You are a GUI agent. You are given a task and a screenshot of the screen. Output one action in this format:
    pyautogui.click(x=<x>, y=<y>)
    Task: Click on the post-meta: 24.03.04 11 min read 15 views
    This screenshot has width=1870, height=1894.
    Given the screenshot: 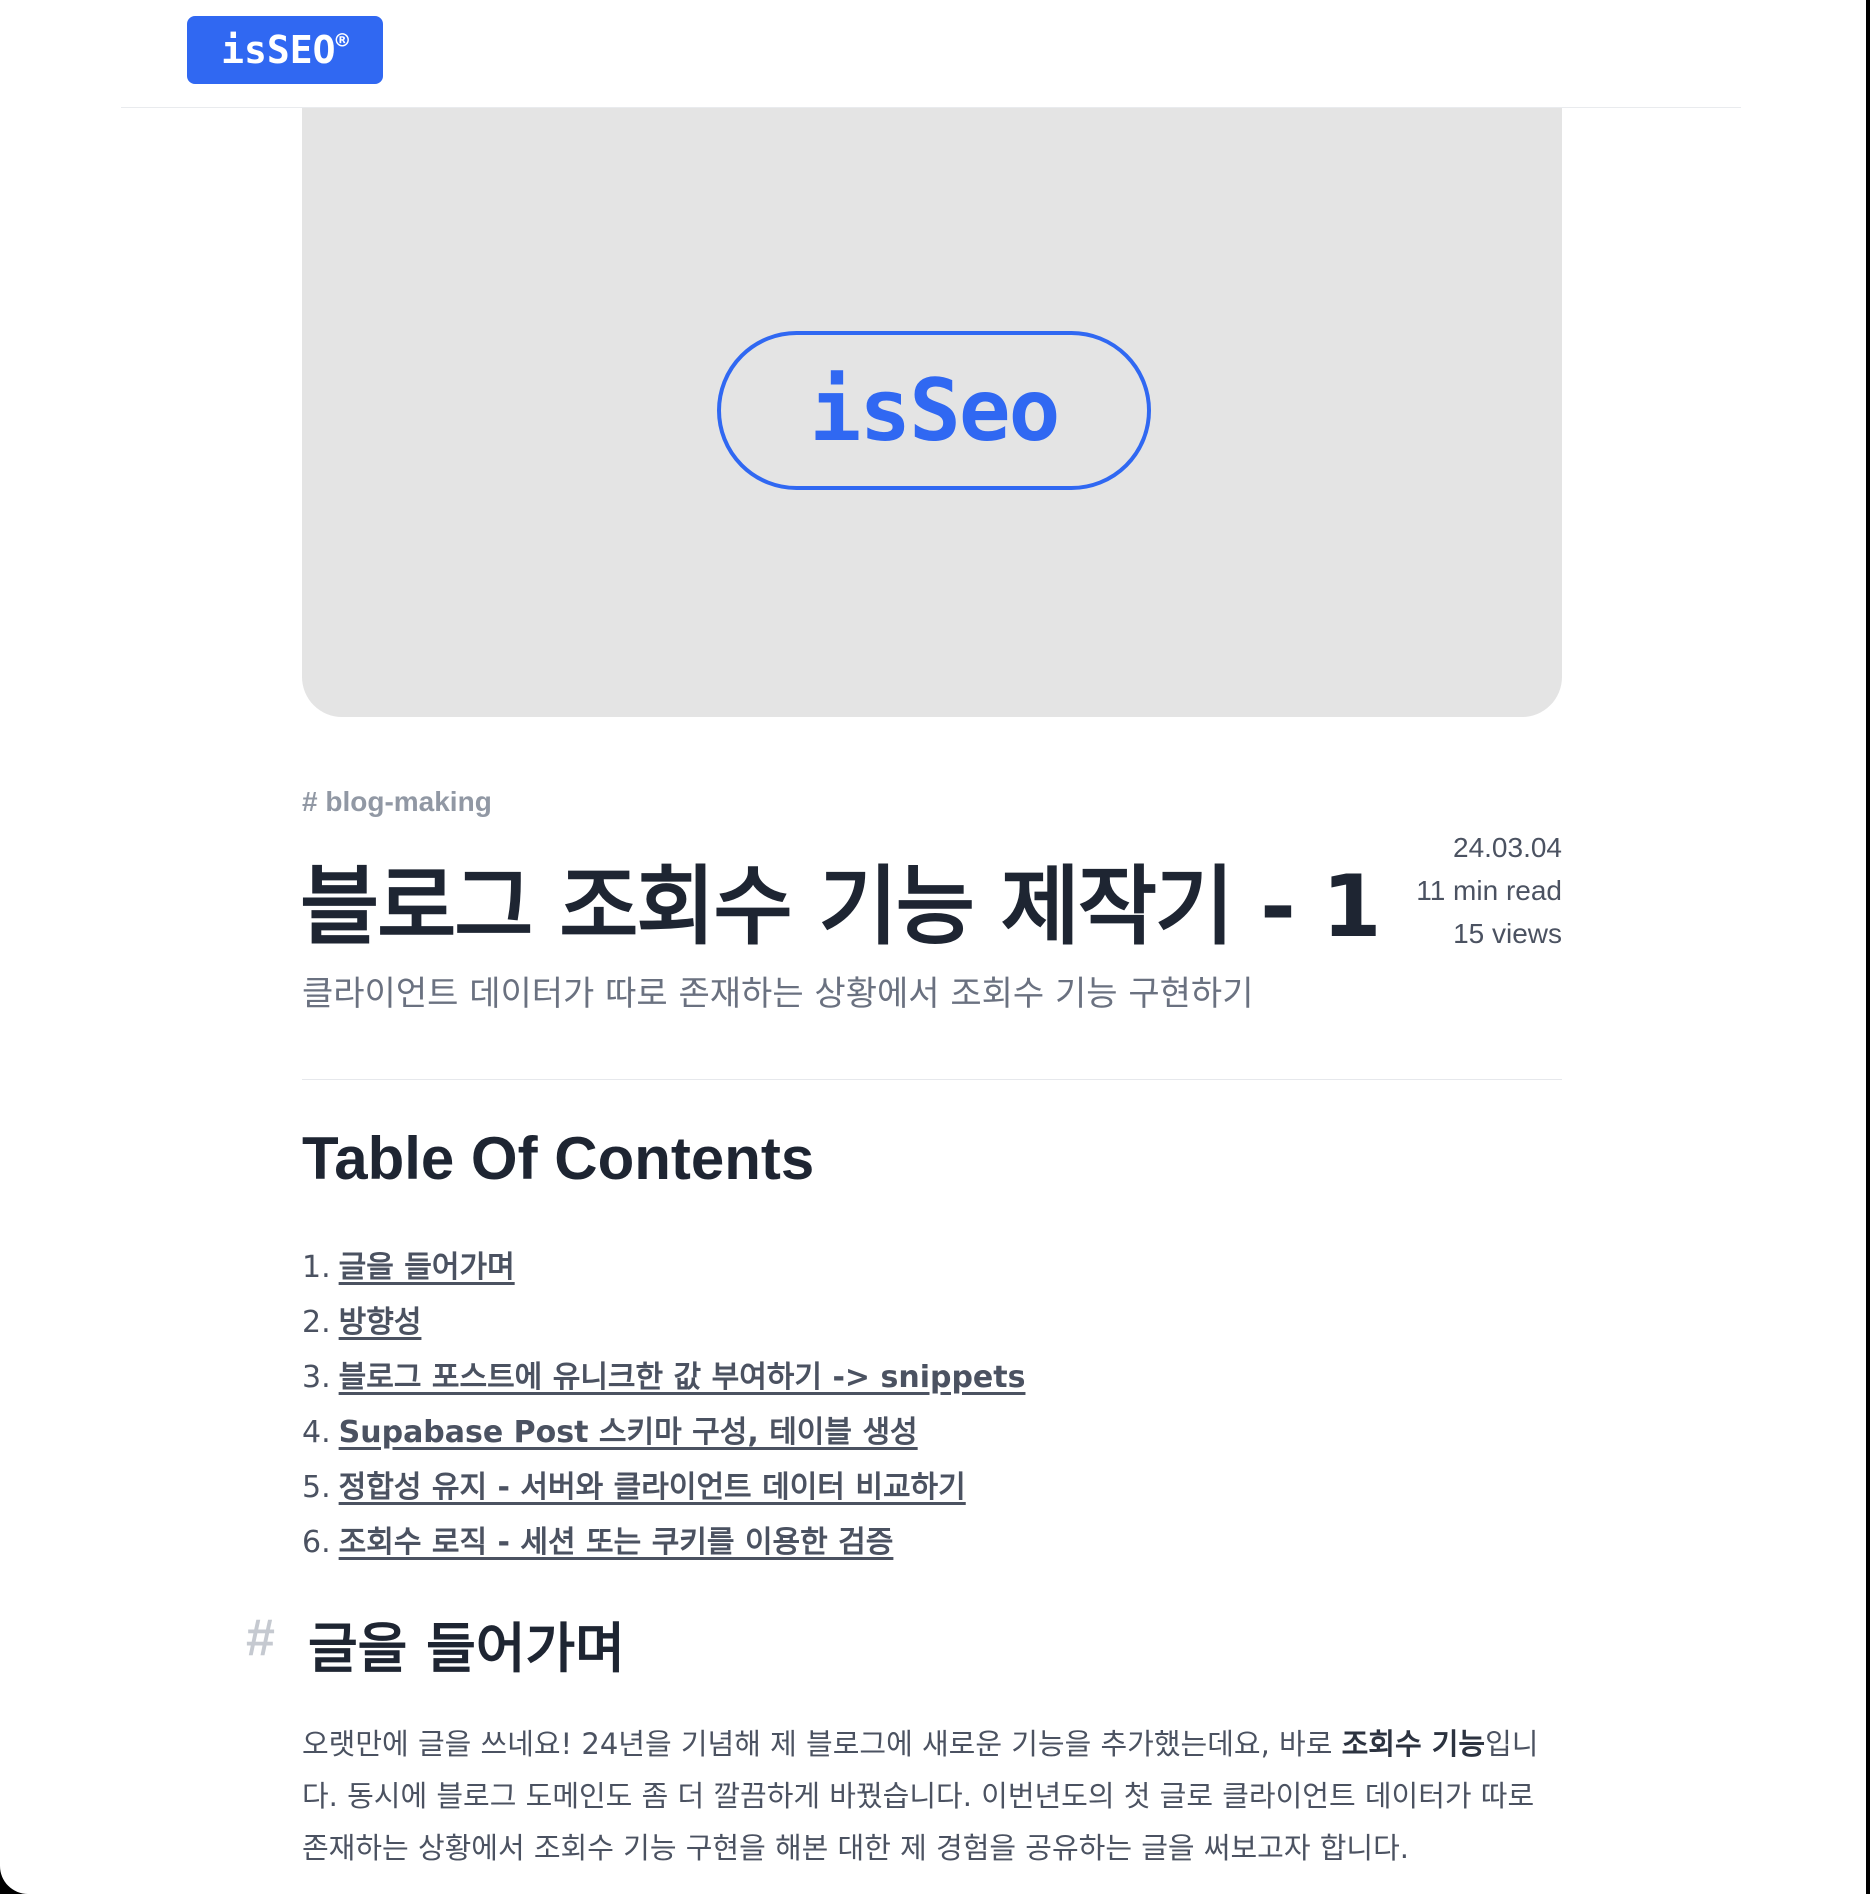 What is the action you would take?
    pyautogui.click(x=1489, y=890)
    